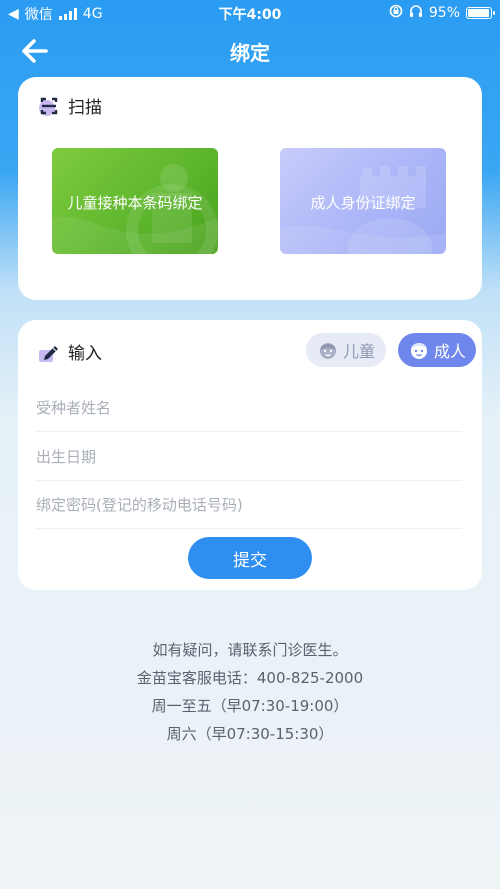 This screenshot has width=500, height=889. I want to click on password-input, so click(249, 504).